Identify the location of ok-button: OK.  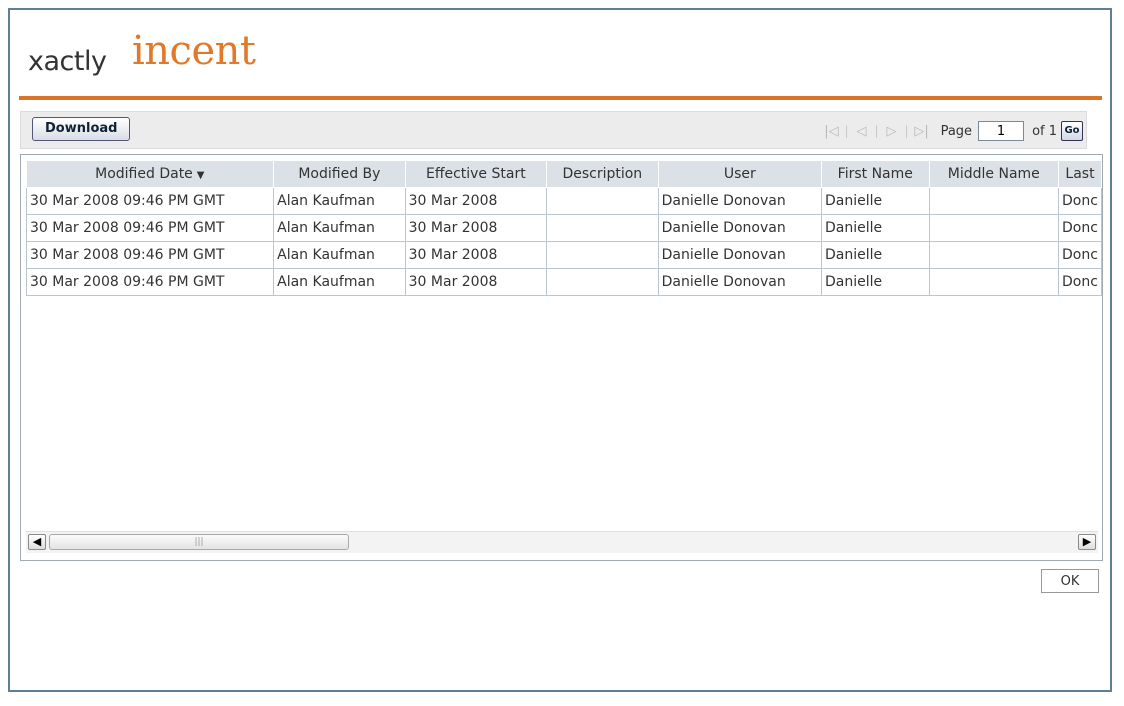
(1070, 581).